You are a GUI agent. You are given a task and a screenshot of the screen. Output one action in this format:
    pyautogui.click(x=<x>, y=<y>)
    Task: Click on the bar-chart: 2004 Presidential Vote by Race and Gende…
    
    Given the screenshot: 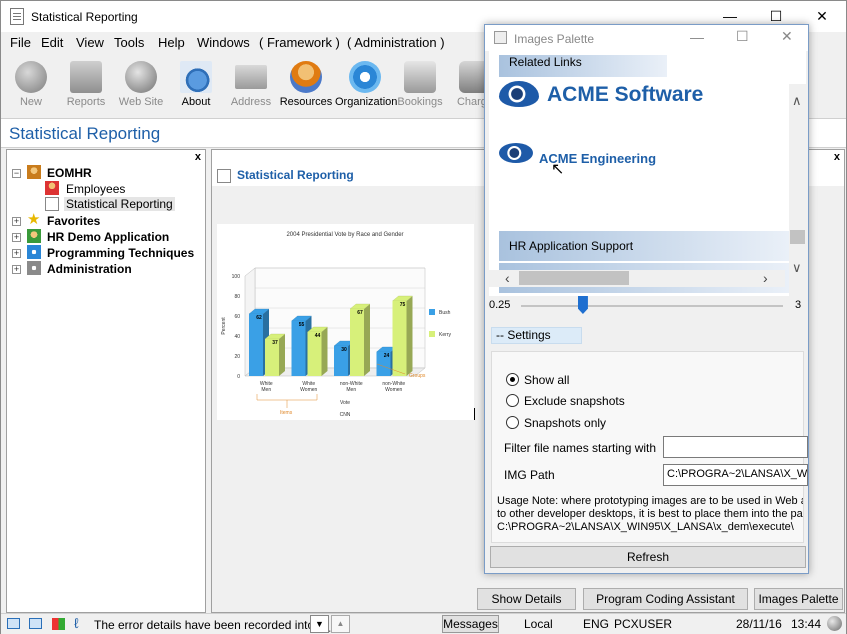 What is the action you would take?
    pyautogui.click(x=336, y=325)
    